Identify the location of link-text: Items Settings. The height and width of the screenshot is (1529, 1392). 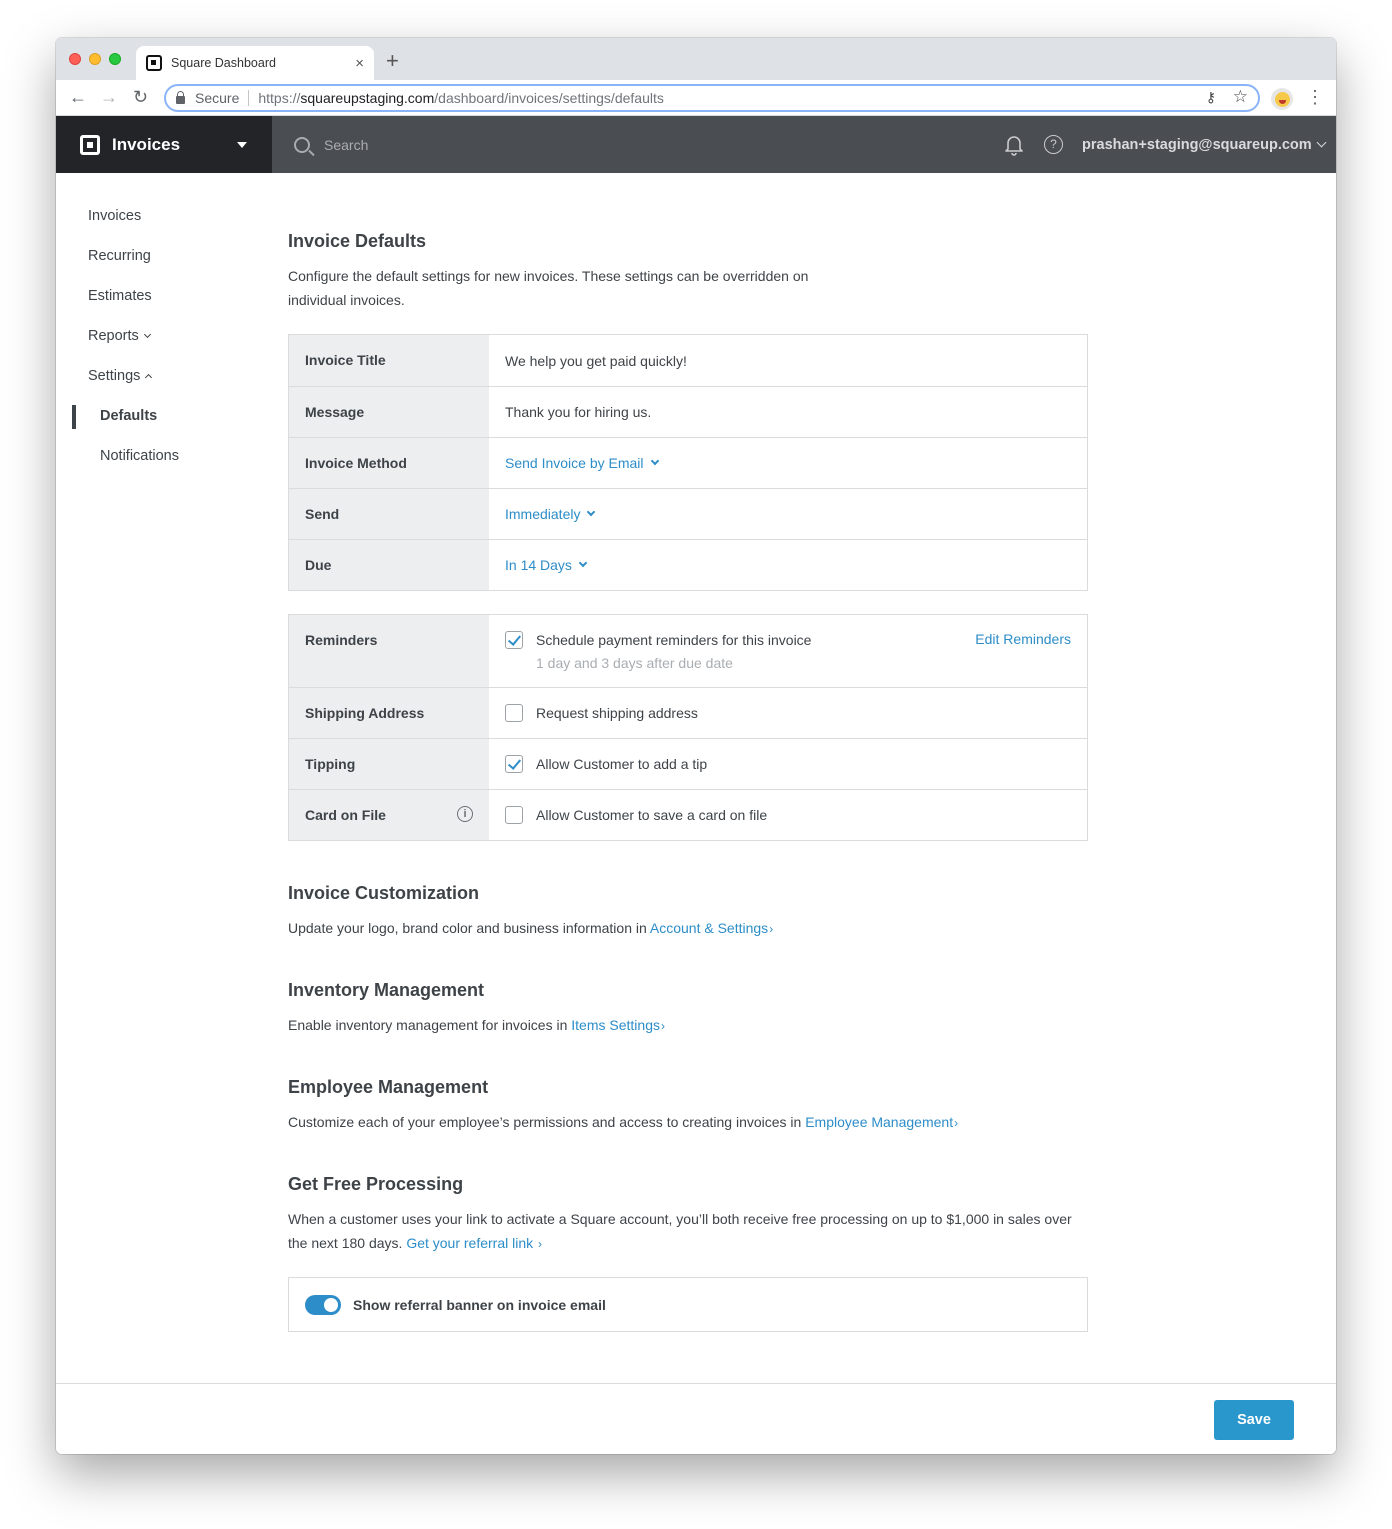
(615, 1025).